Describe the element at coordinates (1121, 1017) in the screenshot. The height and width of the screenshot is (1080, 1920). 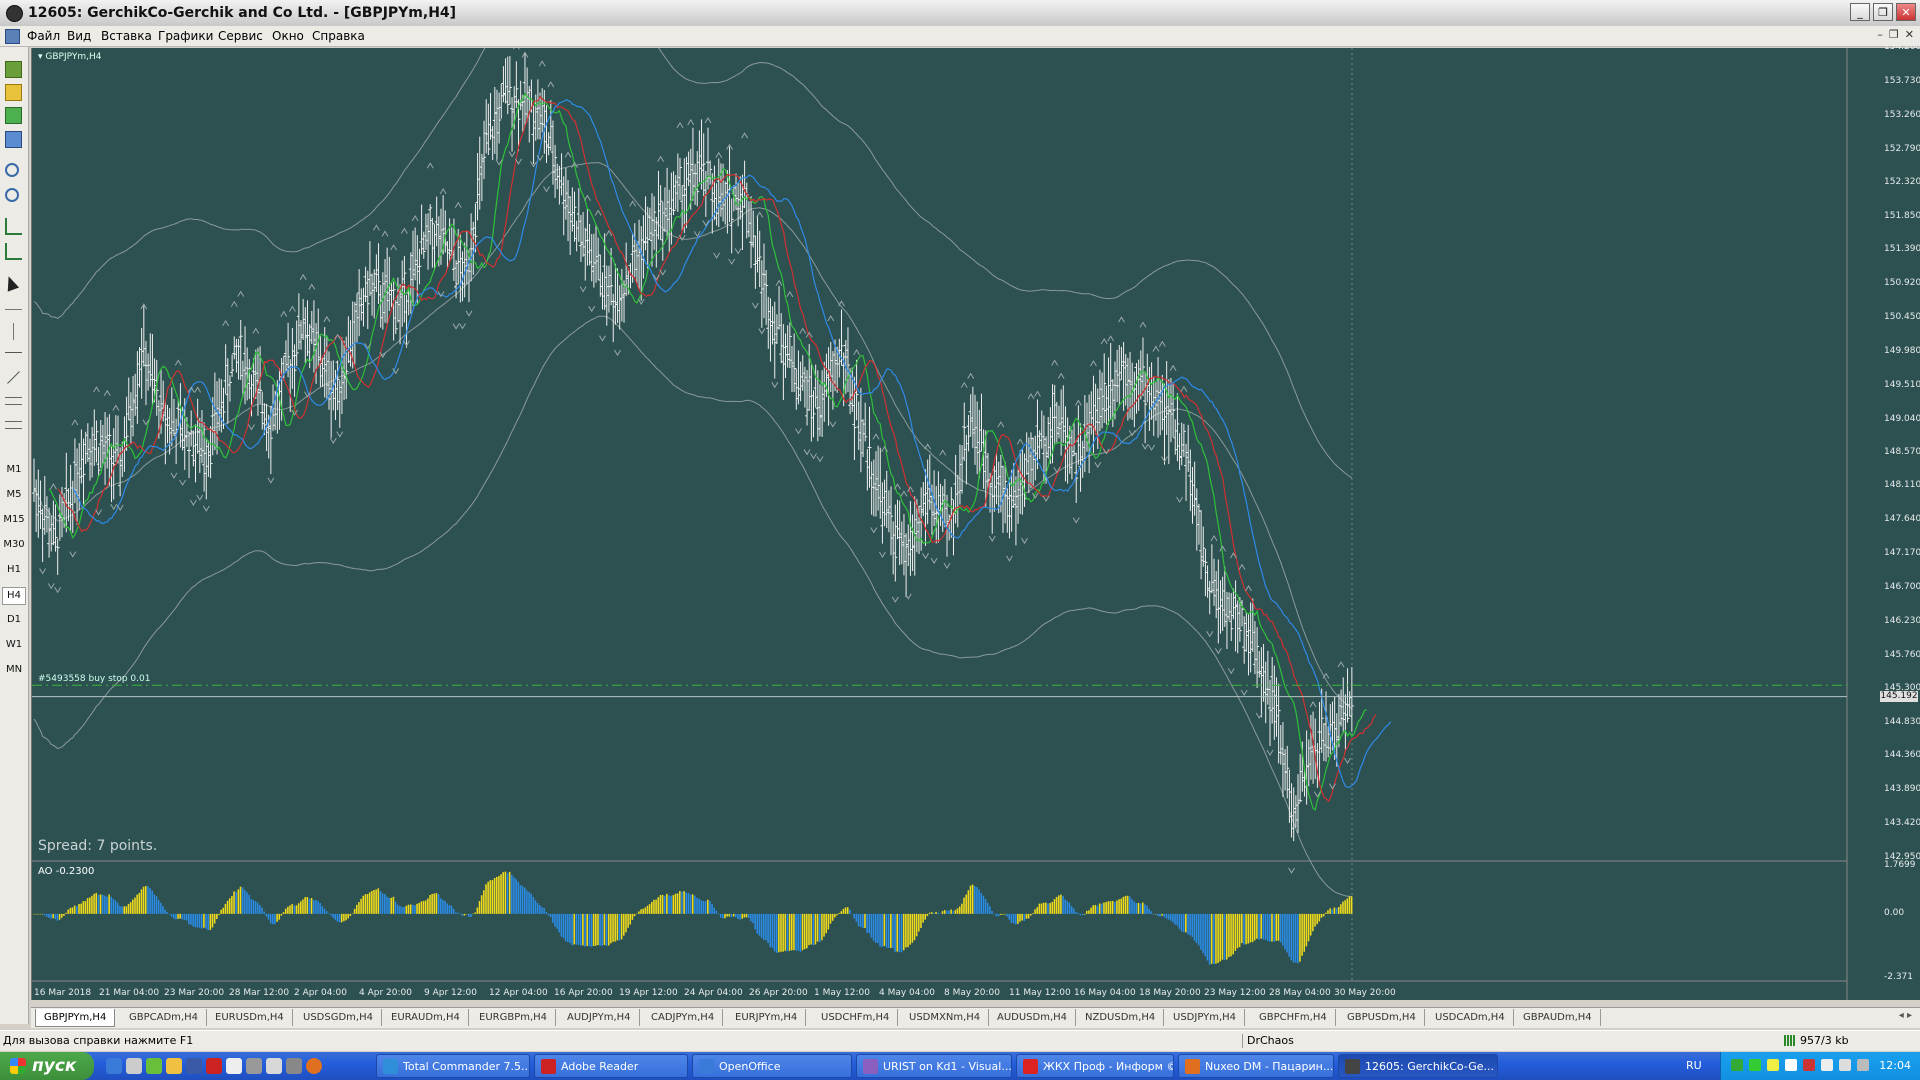
I see `symbol-tab: NZDUSDm,H4` at that location.